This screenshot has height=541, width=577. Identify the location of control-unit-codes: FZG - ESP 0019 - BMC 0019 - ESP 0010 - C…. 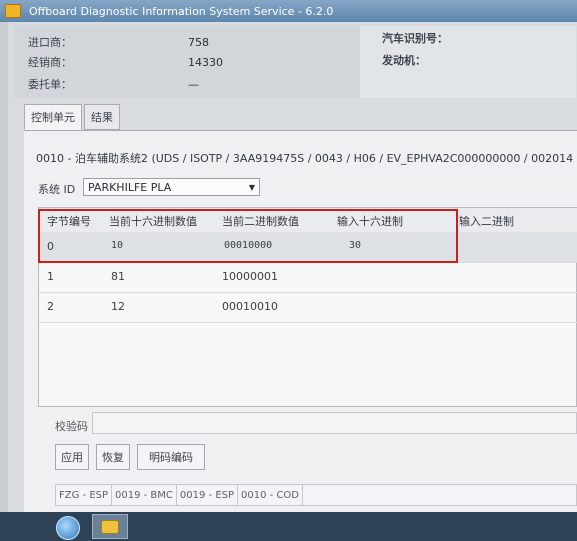
(316, 495).